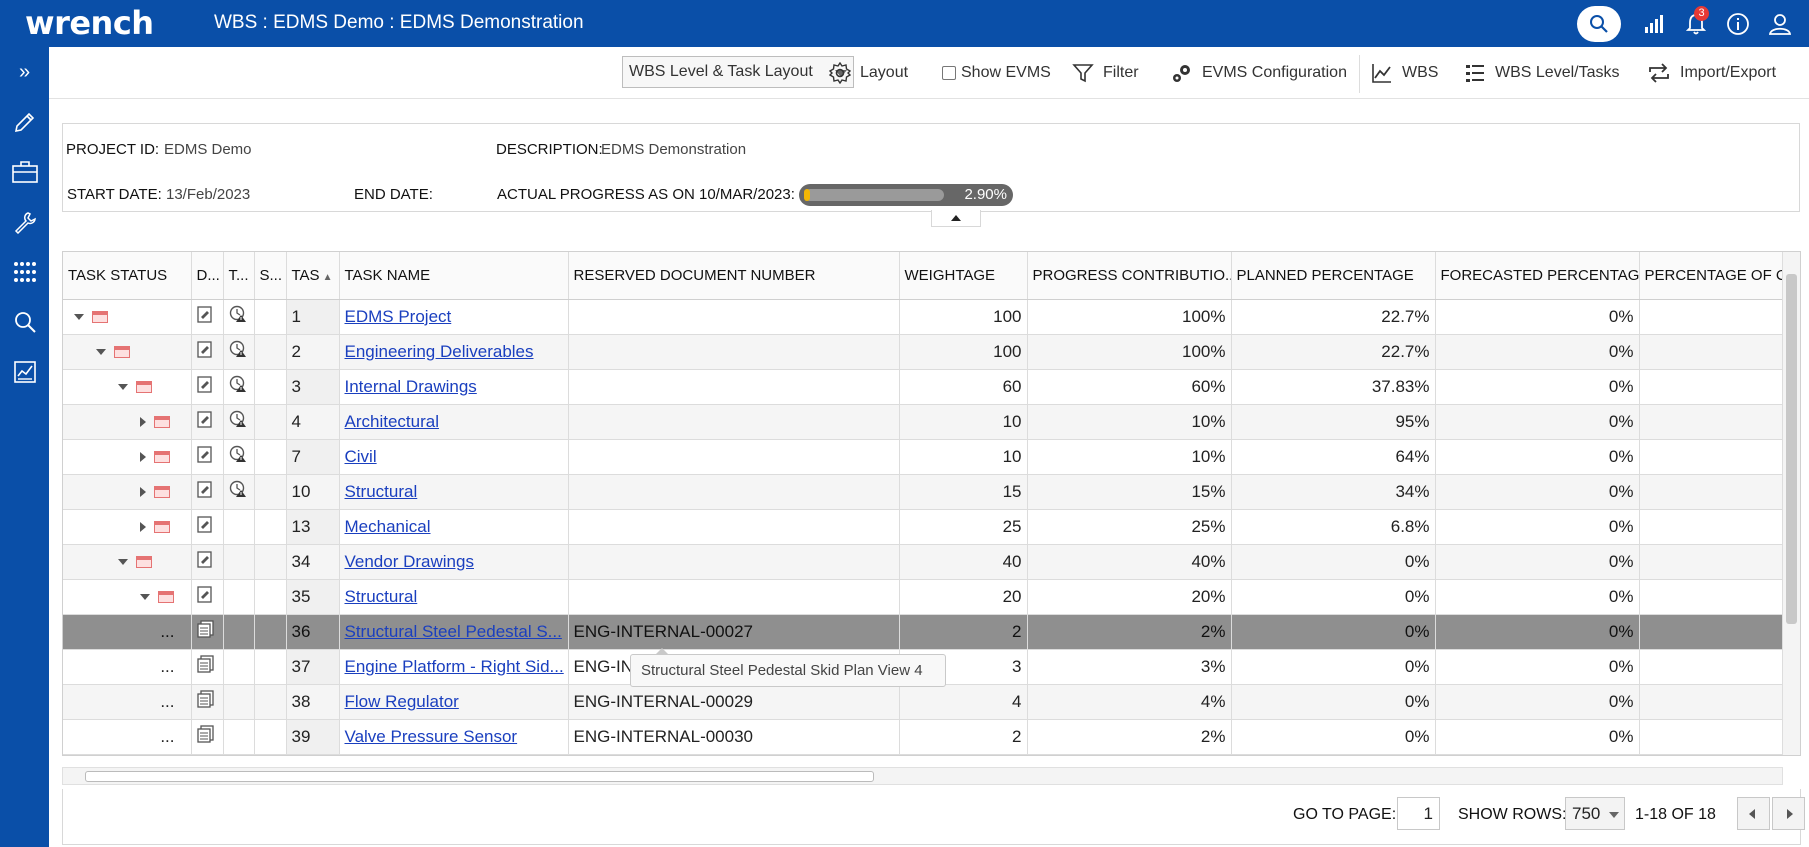  What do you see at coordinates (949, 73) in the screenshot?
I see `checkbox-icon` at bounding box center [949, 73].